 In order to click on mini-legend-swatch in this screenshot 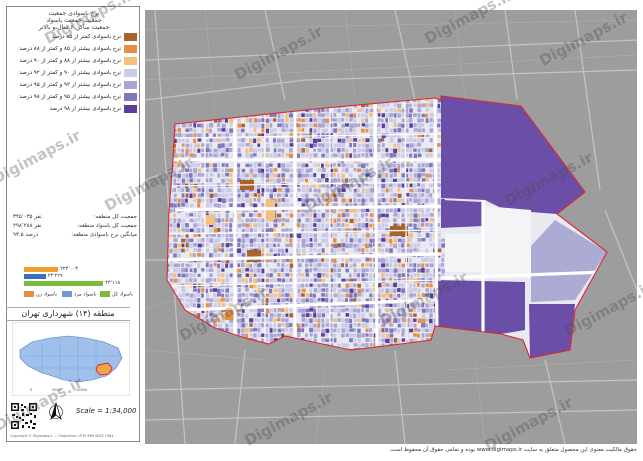, I will do `click(29, 294)`.